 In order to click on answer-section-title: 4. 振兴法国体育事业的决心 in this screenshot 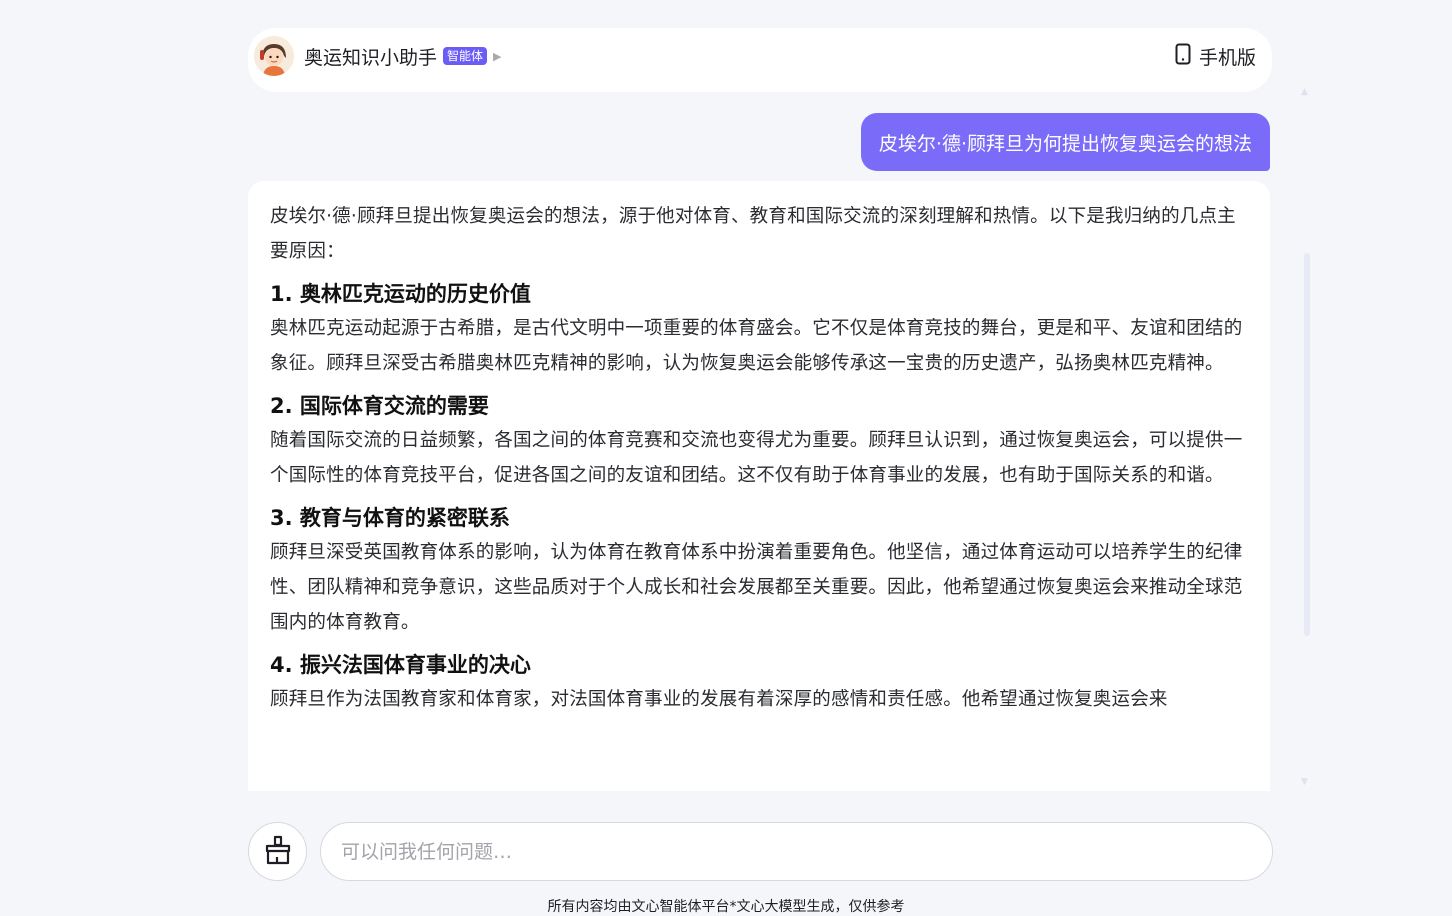, I will do `click(400, 665)`.